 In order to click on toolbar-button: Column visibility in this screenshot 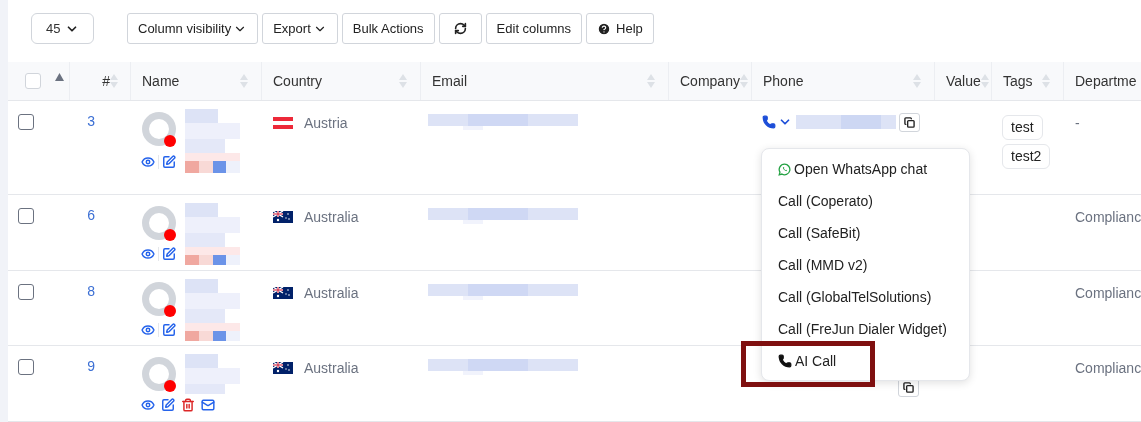, I will do `click(193, 29)`.